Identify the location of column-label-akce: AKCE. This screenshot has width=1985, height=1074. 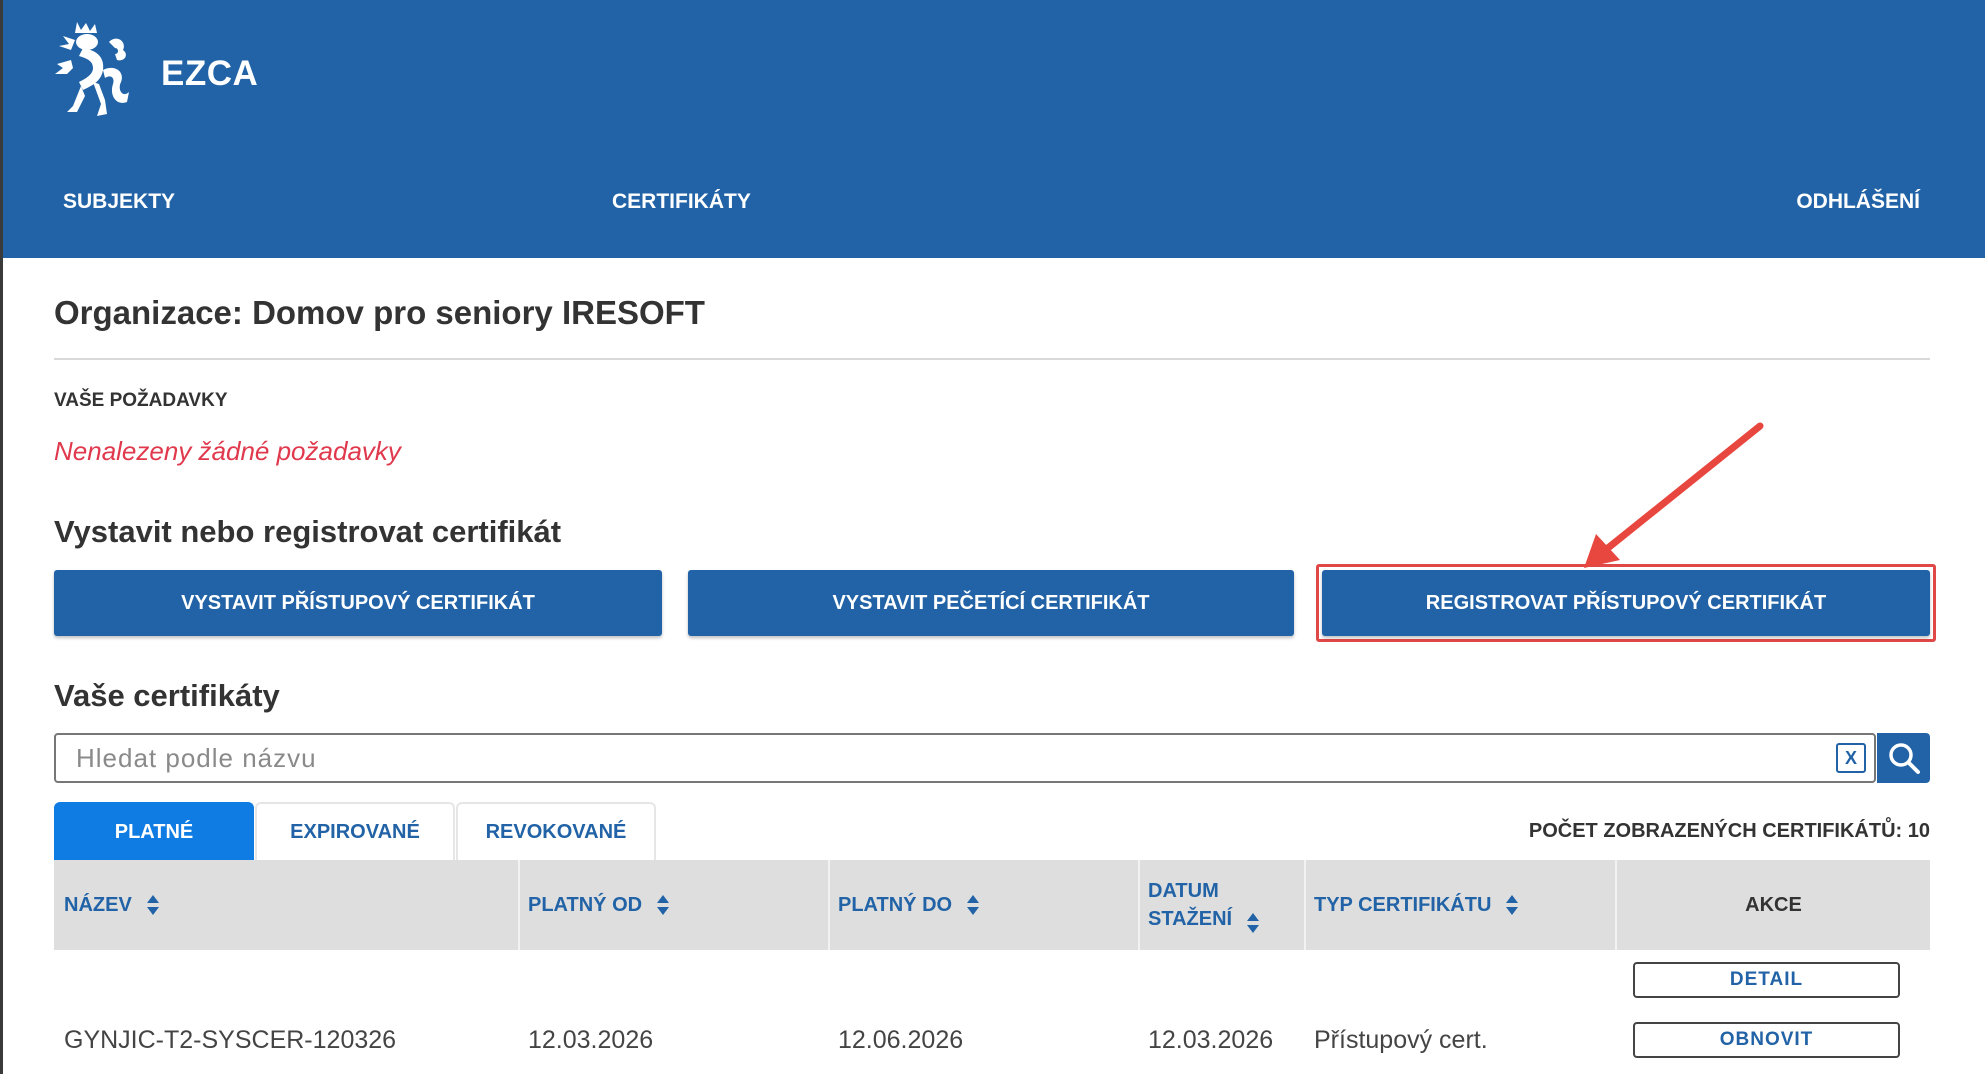
(1773, 905).